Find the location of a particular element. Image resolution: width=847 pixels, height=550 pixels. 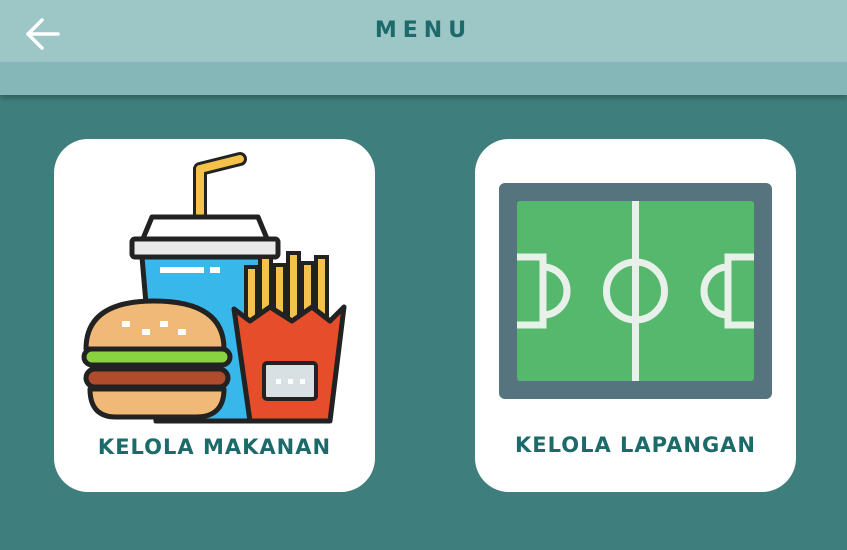

menu-card-label: KELOLA LAPANGAN is located at coordinates (635, 445).